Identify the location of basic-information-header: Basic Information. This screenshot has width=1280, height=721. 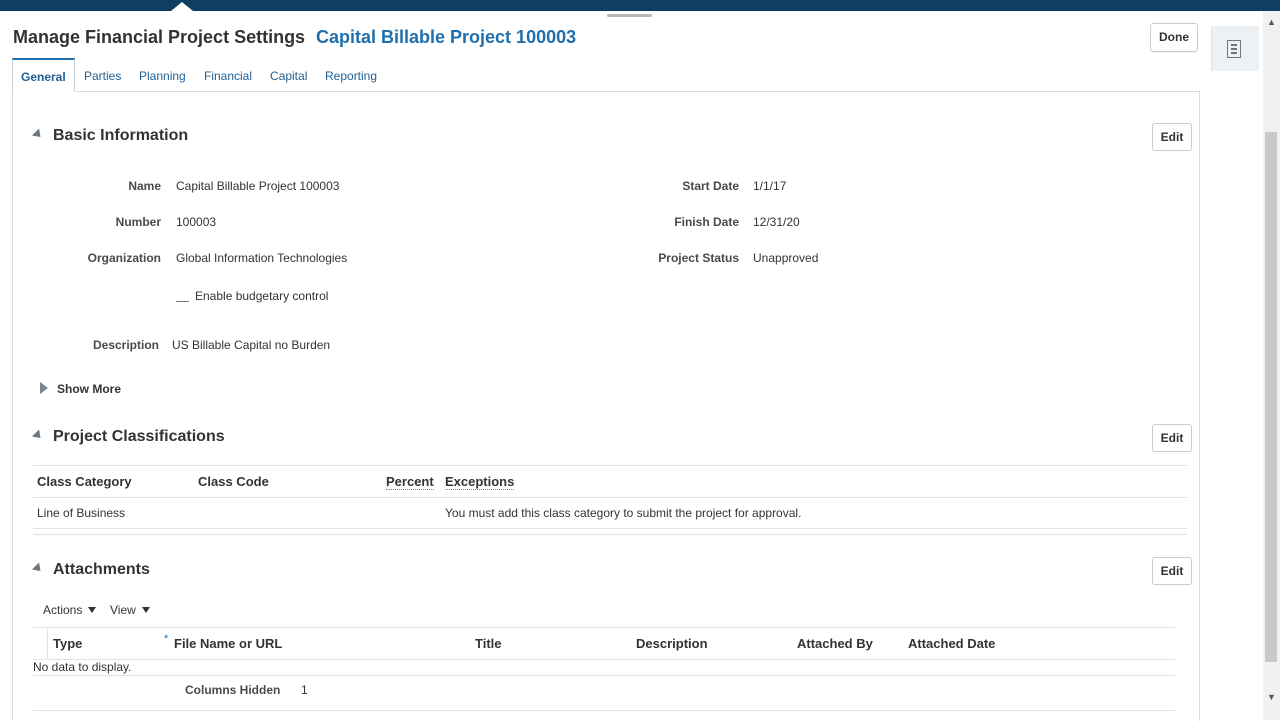
(110, 136).